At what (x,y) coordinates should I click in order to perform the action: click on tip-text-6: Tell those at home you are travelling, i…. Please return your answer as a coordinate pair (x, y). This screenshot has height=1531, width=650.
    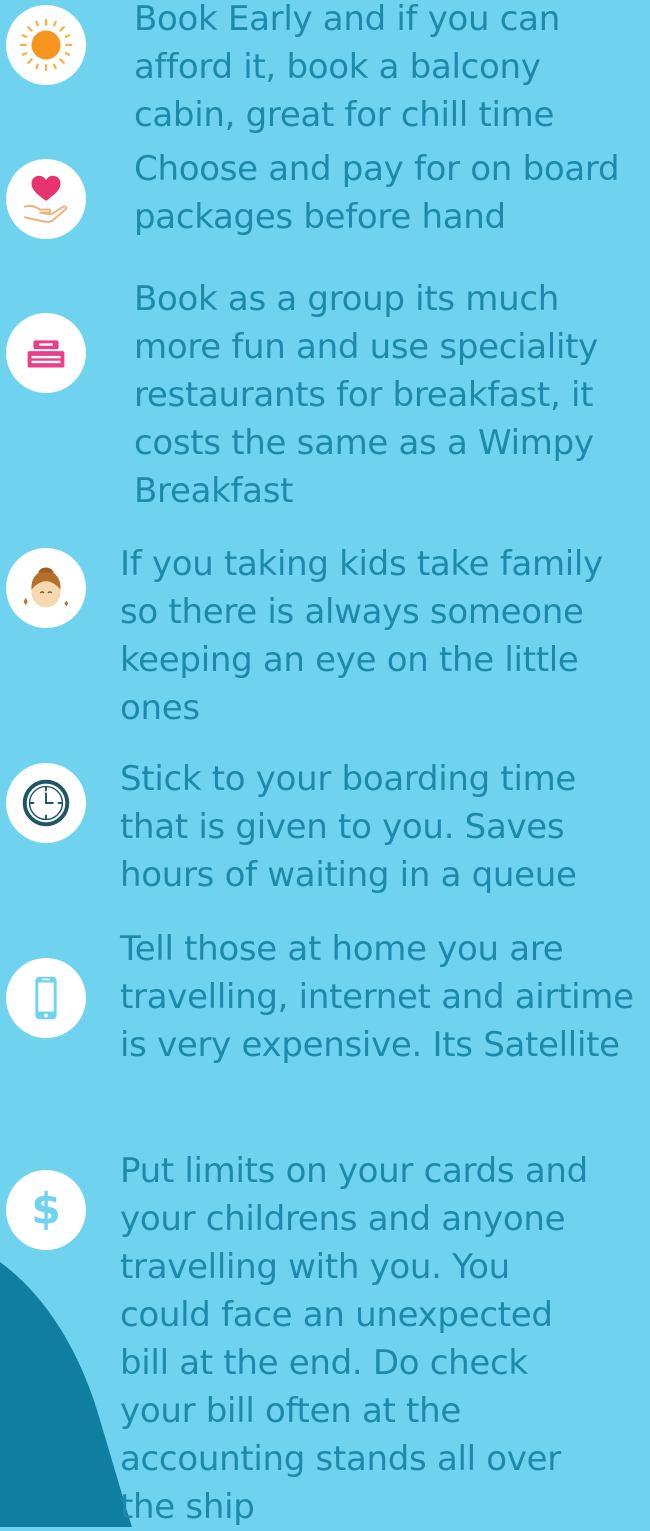
    Looking at the image, I should click on (377, 997).